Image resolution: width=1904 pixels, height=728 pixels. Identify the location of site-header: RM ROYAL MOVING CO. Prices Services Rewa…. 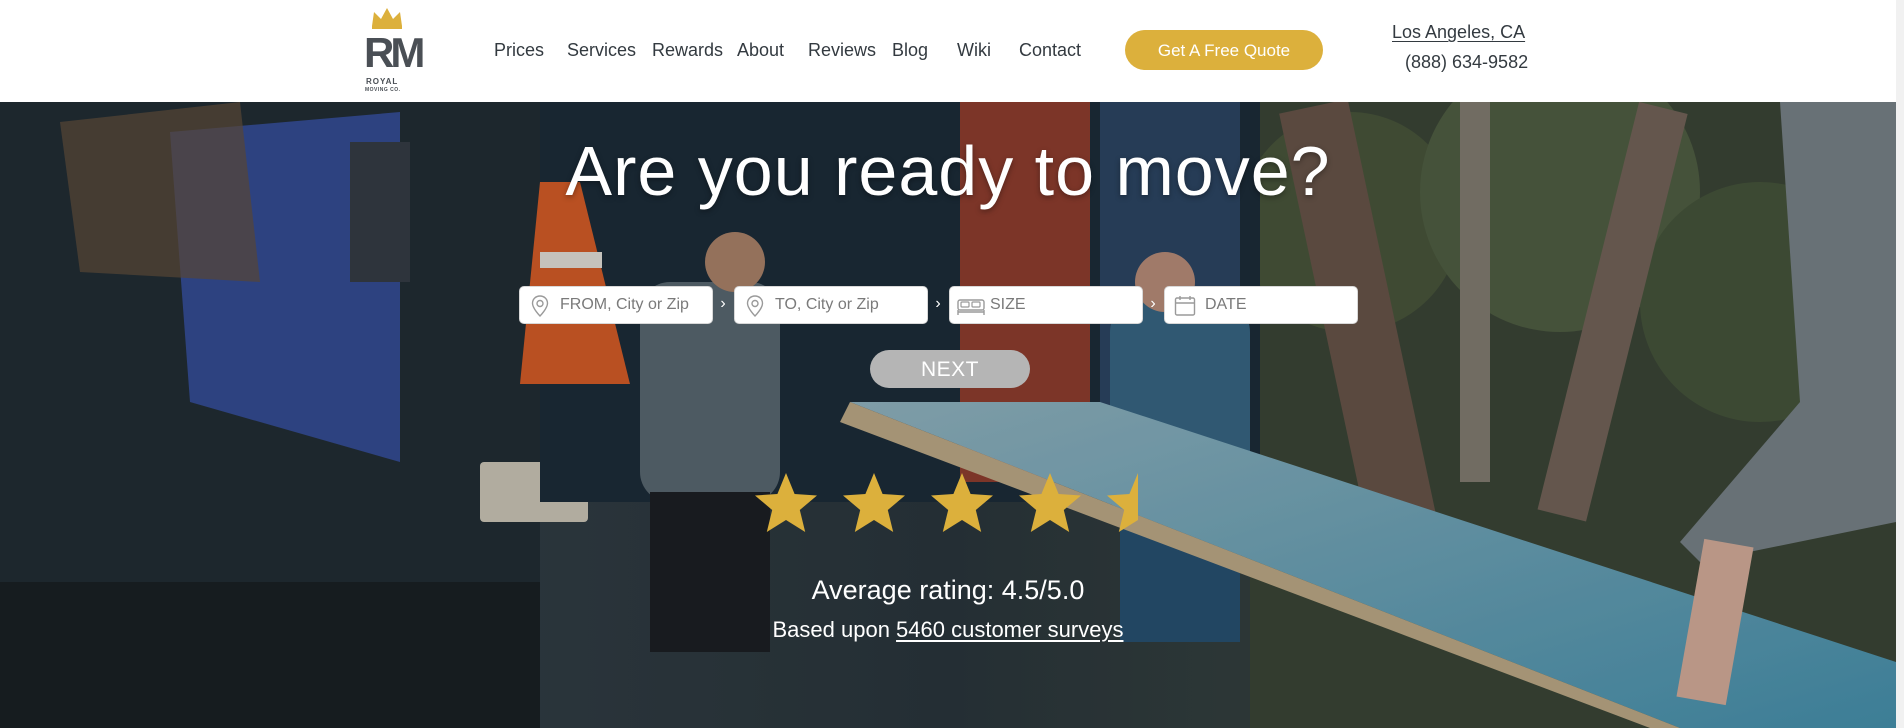
(952, 51).